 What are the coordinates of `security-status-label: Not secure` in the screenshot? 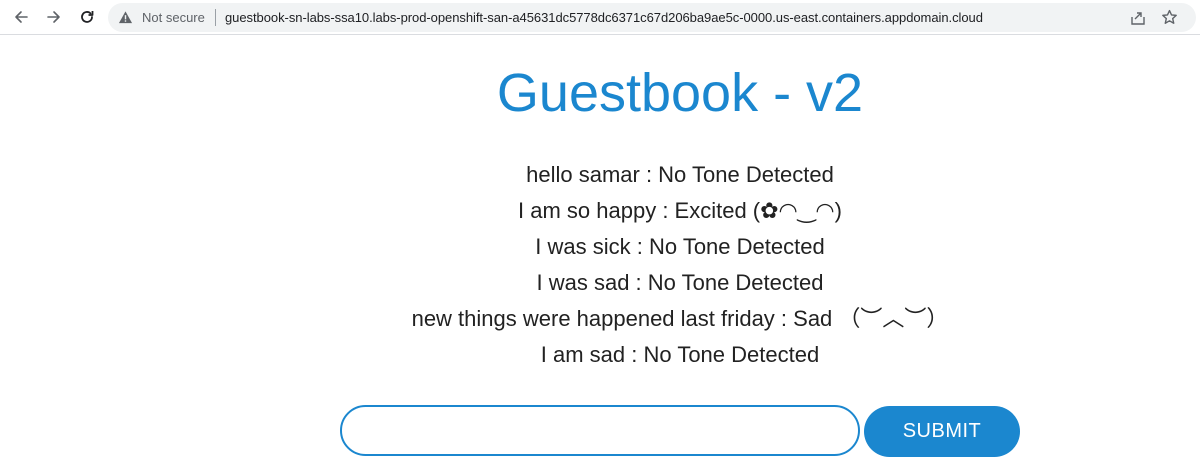 It's located at (173, 17).